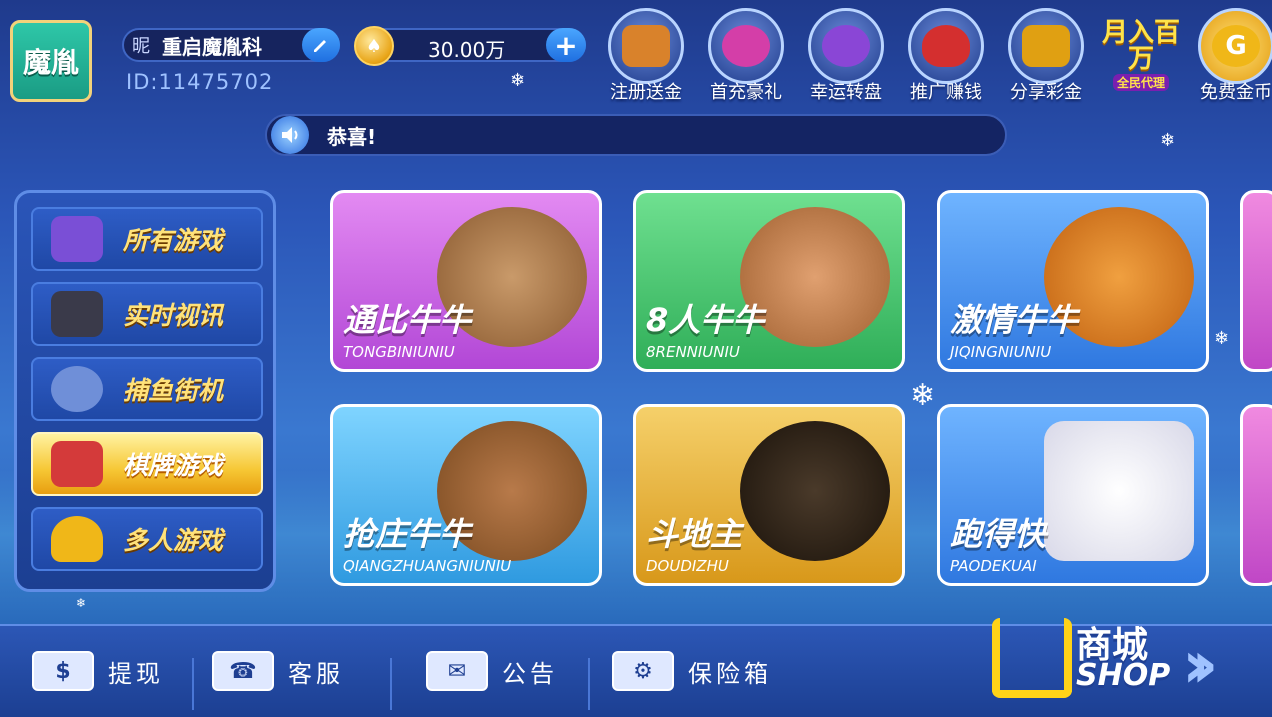 Image resolution: width=1272 pixels, height=717 pixels. I want to click on share-bonus-button: 分享彩金, so click(1046, 56).